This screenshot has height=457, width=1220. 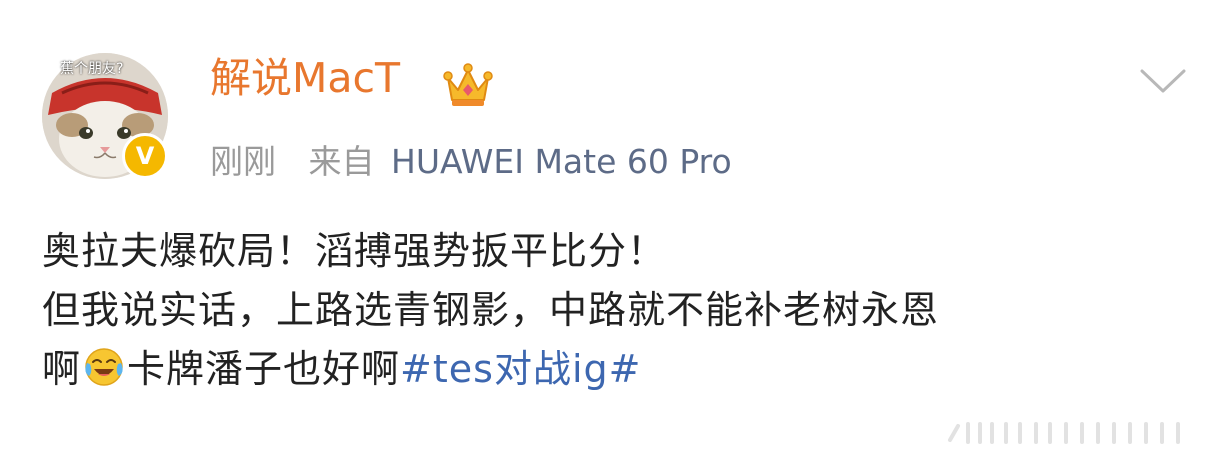 What do you see at coordinates (491, 310) in the screenshot?
I see `content-line-2: 但我说实话，上路选青钢影，中路就不能补老树永恩` at bounding box center [491, 310].